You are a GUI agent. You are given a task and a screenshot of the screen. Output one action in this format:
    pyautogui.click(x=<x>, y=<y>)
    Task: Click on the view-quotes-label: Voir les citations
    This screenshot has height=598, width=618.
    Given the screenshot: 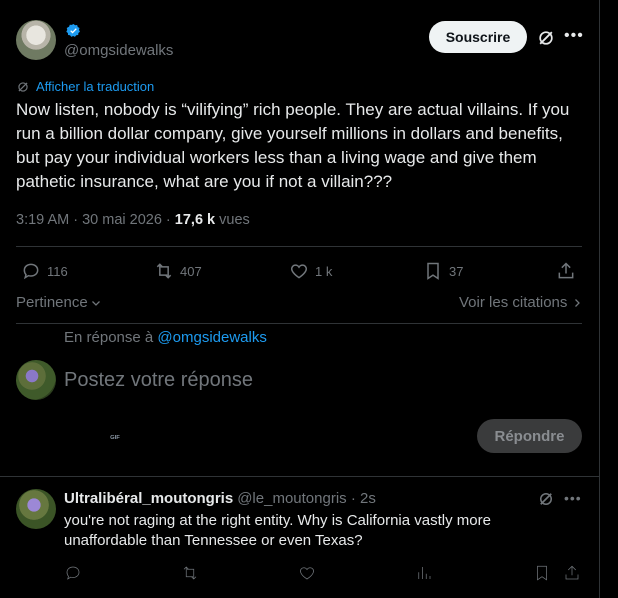 What is the action you would take?
    pyautogui.click(x=513, y=302)
    